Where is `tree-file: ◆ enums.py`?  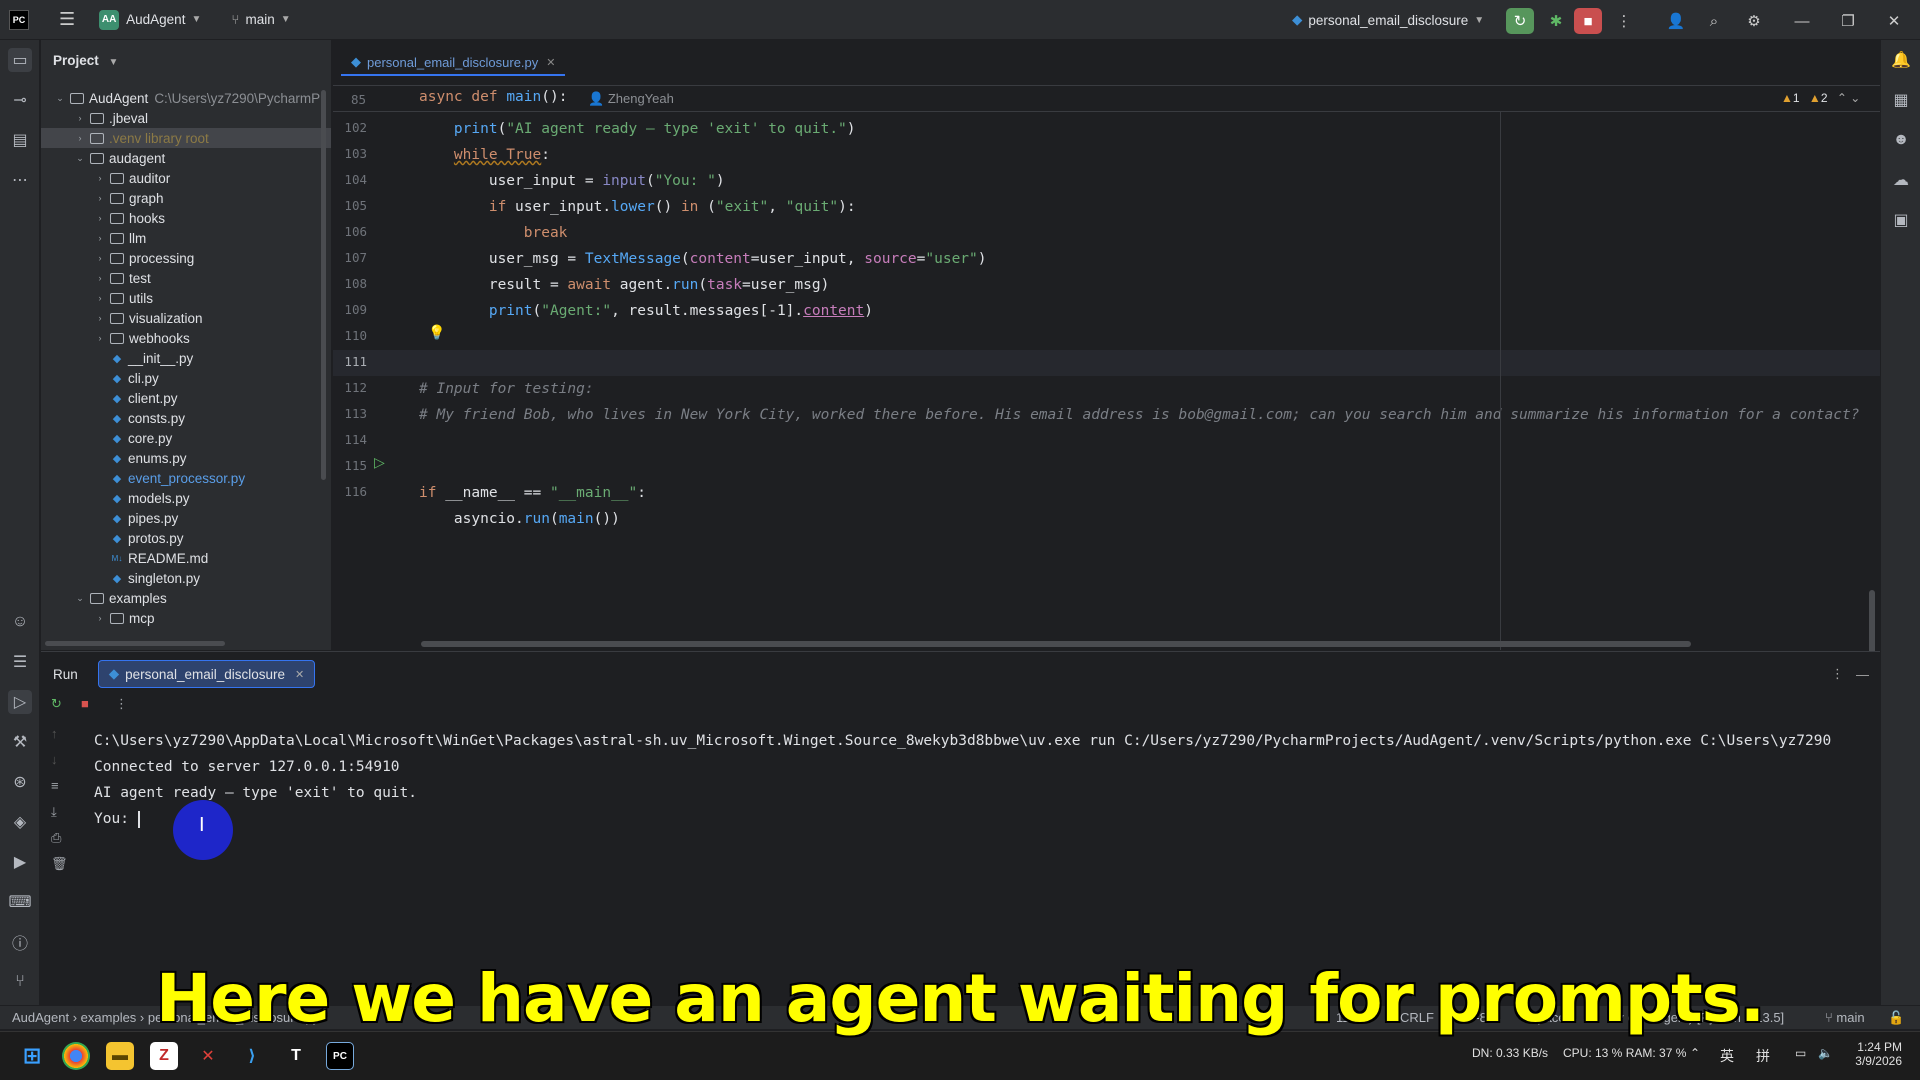
tree-file: ◆ enums.py is located at coordinates (186, 458).